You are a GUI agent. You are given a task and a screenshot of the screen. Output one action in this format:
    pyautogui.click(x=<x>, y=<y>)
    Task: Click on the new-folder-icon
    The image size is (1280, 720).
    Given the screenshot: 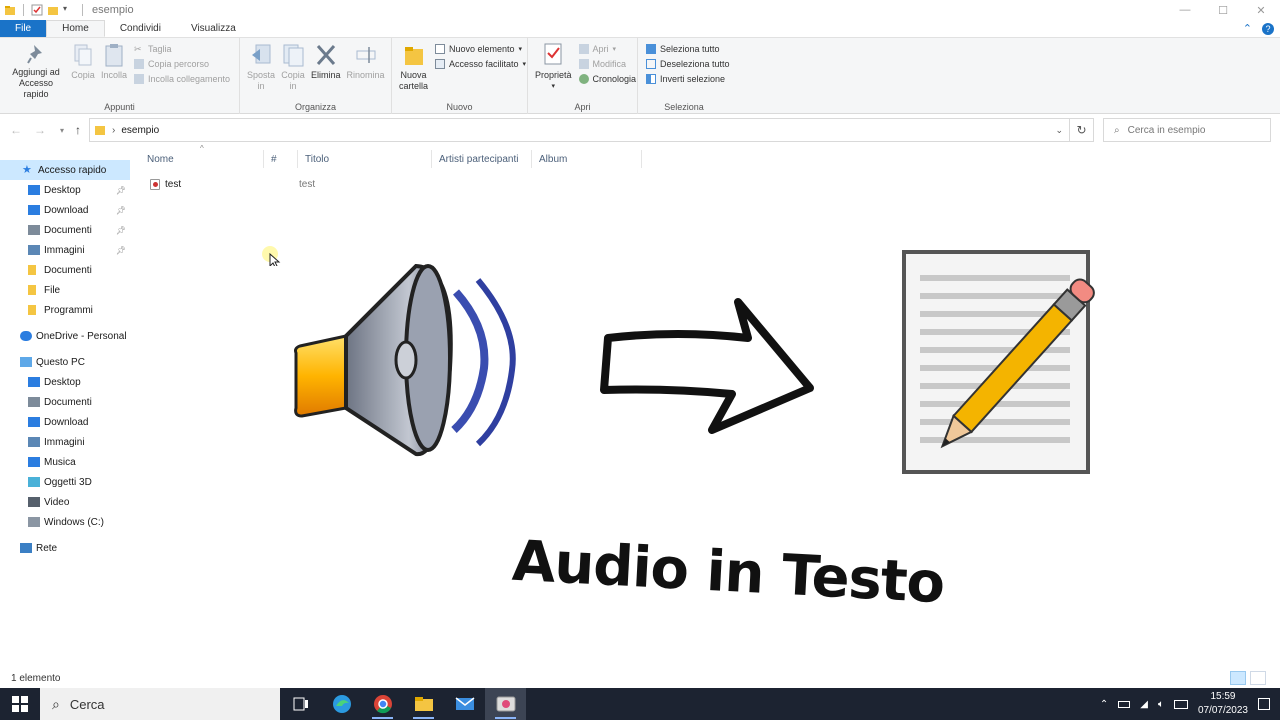 What is the action you would take?
    pyautogui.click(x=53, y=10)
    